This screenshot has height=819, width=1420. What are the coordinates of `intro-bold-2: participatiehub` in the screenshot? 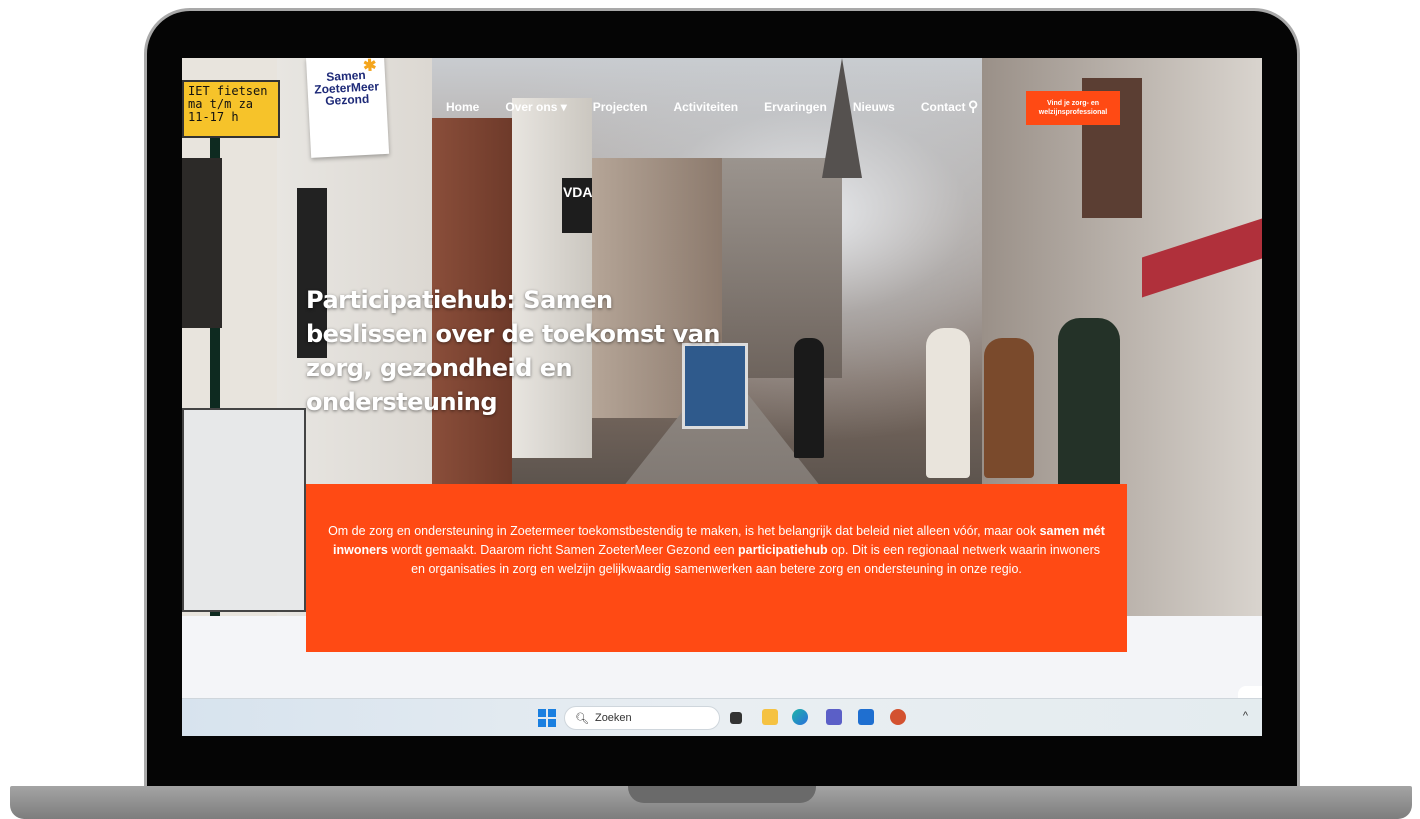 It's located at (783, 550).